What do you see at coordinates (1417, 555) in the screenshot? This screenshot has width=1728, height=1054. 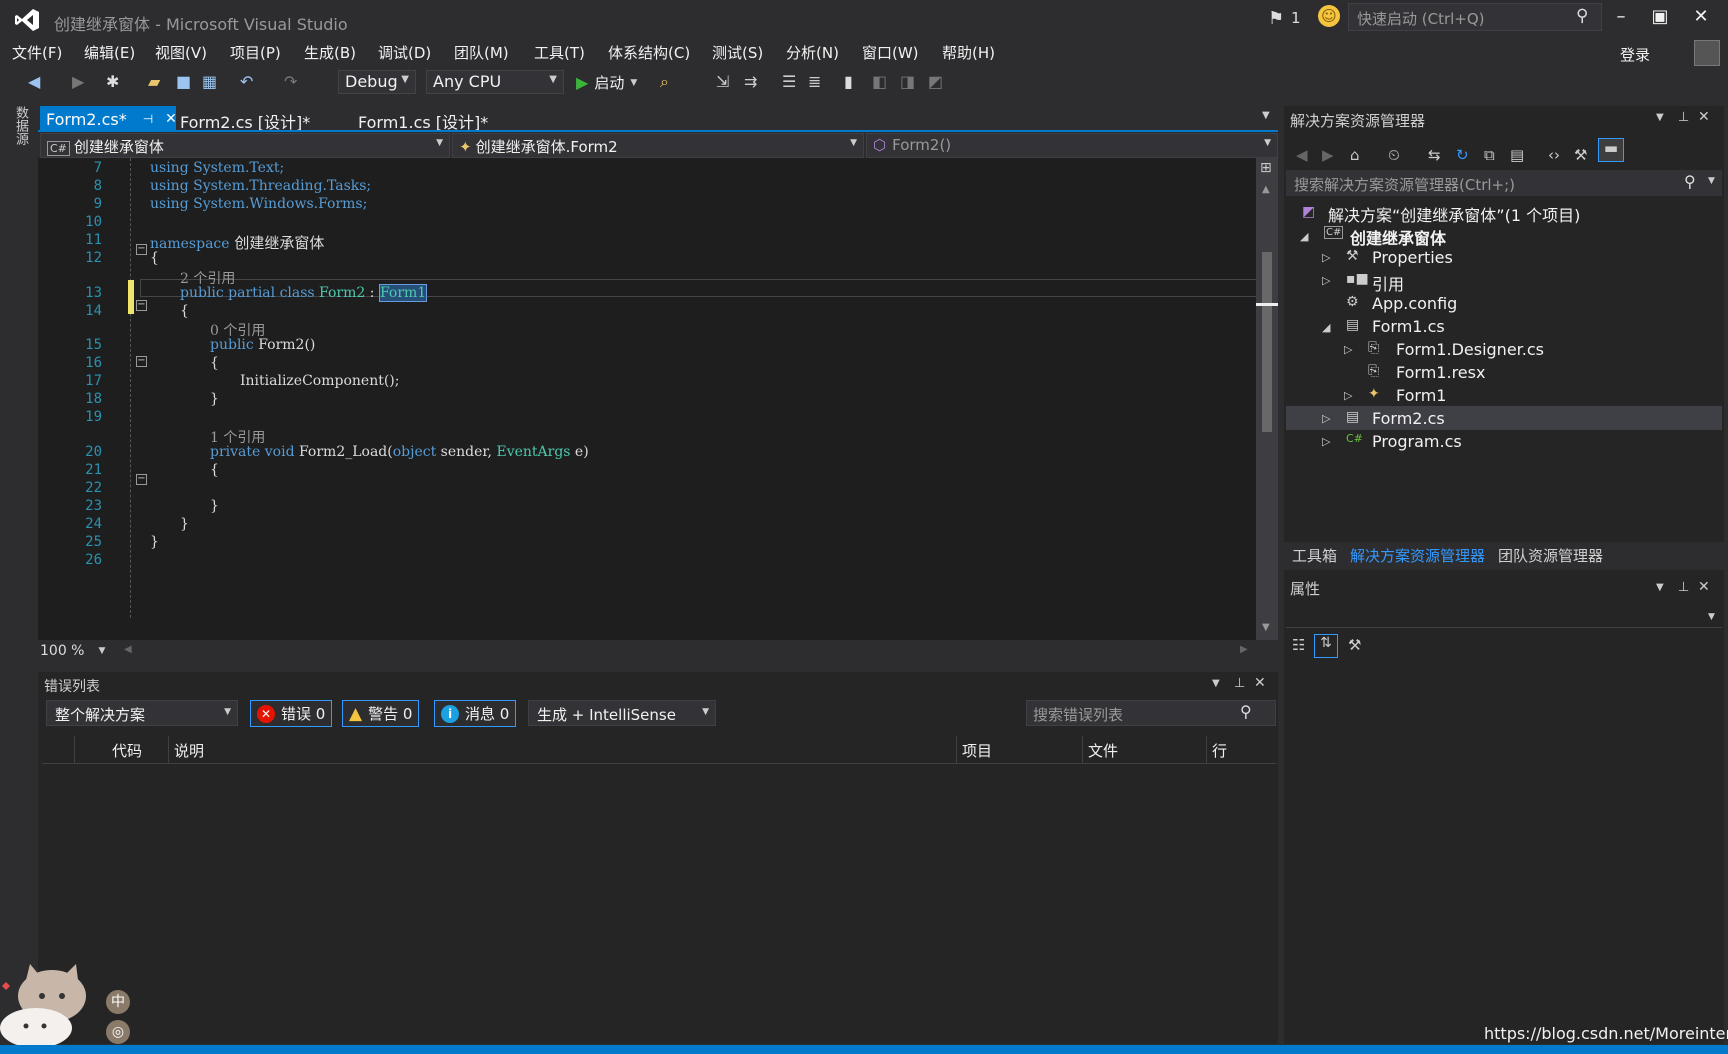 I see `tab-solution-explorer: 解决方案资源管理器` at bounding box center [1417, 555].